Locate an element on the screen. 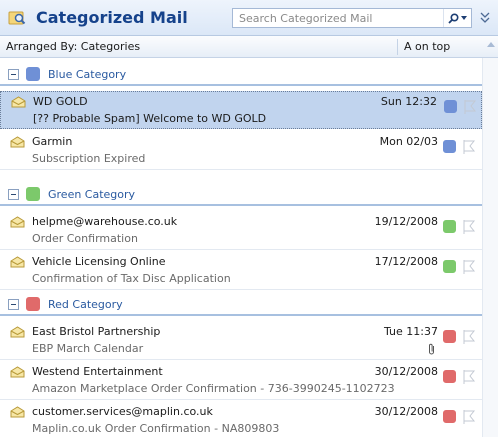 The width and height of the screenshot is (498, 437). message-subject: Order Confirmation is located at coordinates (85, 238).